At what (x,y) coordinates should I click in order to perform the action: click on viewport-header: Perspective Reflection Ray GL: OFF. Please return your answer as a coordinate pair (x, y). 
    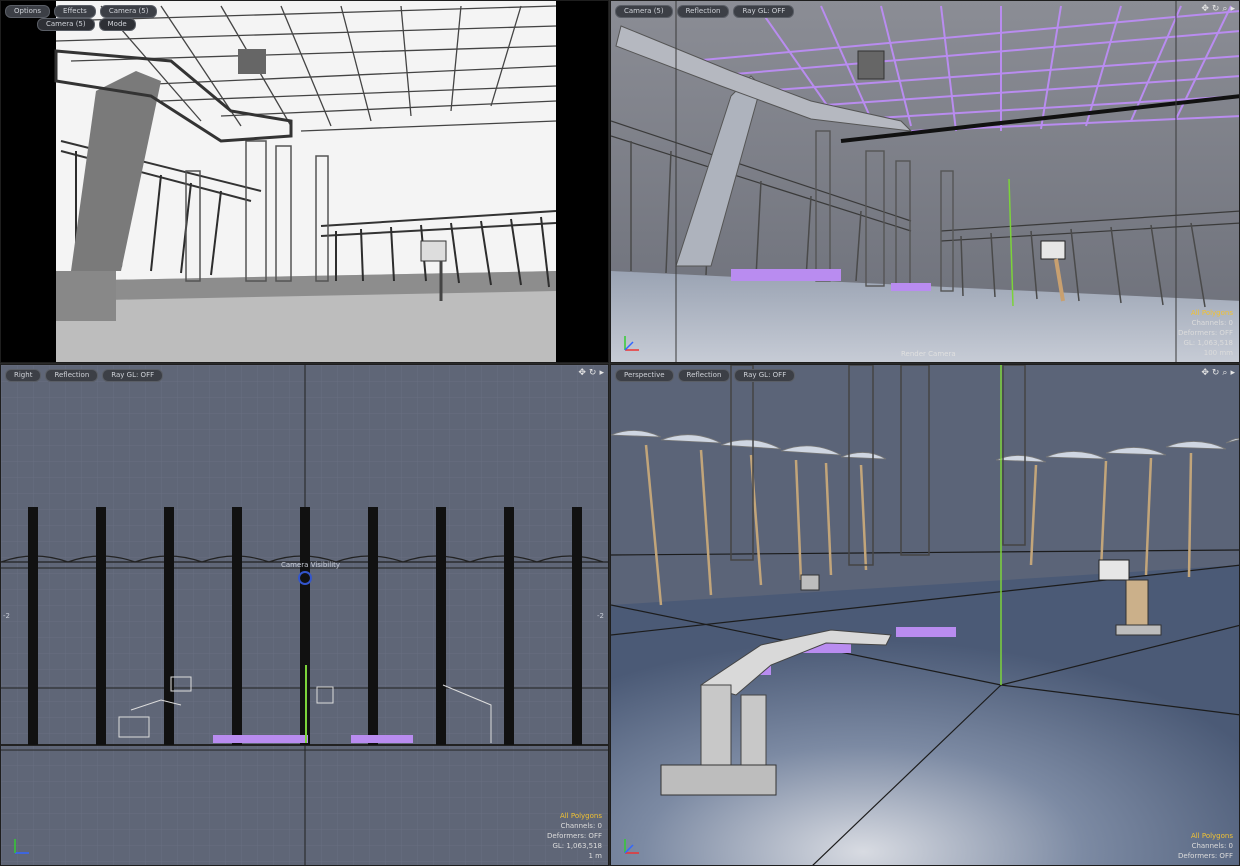
    Looking at the image, I should click on (705, 375).